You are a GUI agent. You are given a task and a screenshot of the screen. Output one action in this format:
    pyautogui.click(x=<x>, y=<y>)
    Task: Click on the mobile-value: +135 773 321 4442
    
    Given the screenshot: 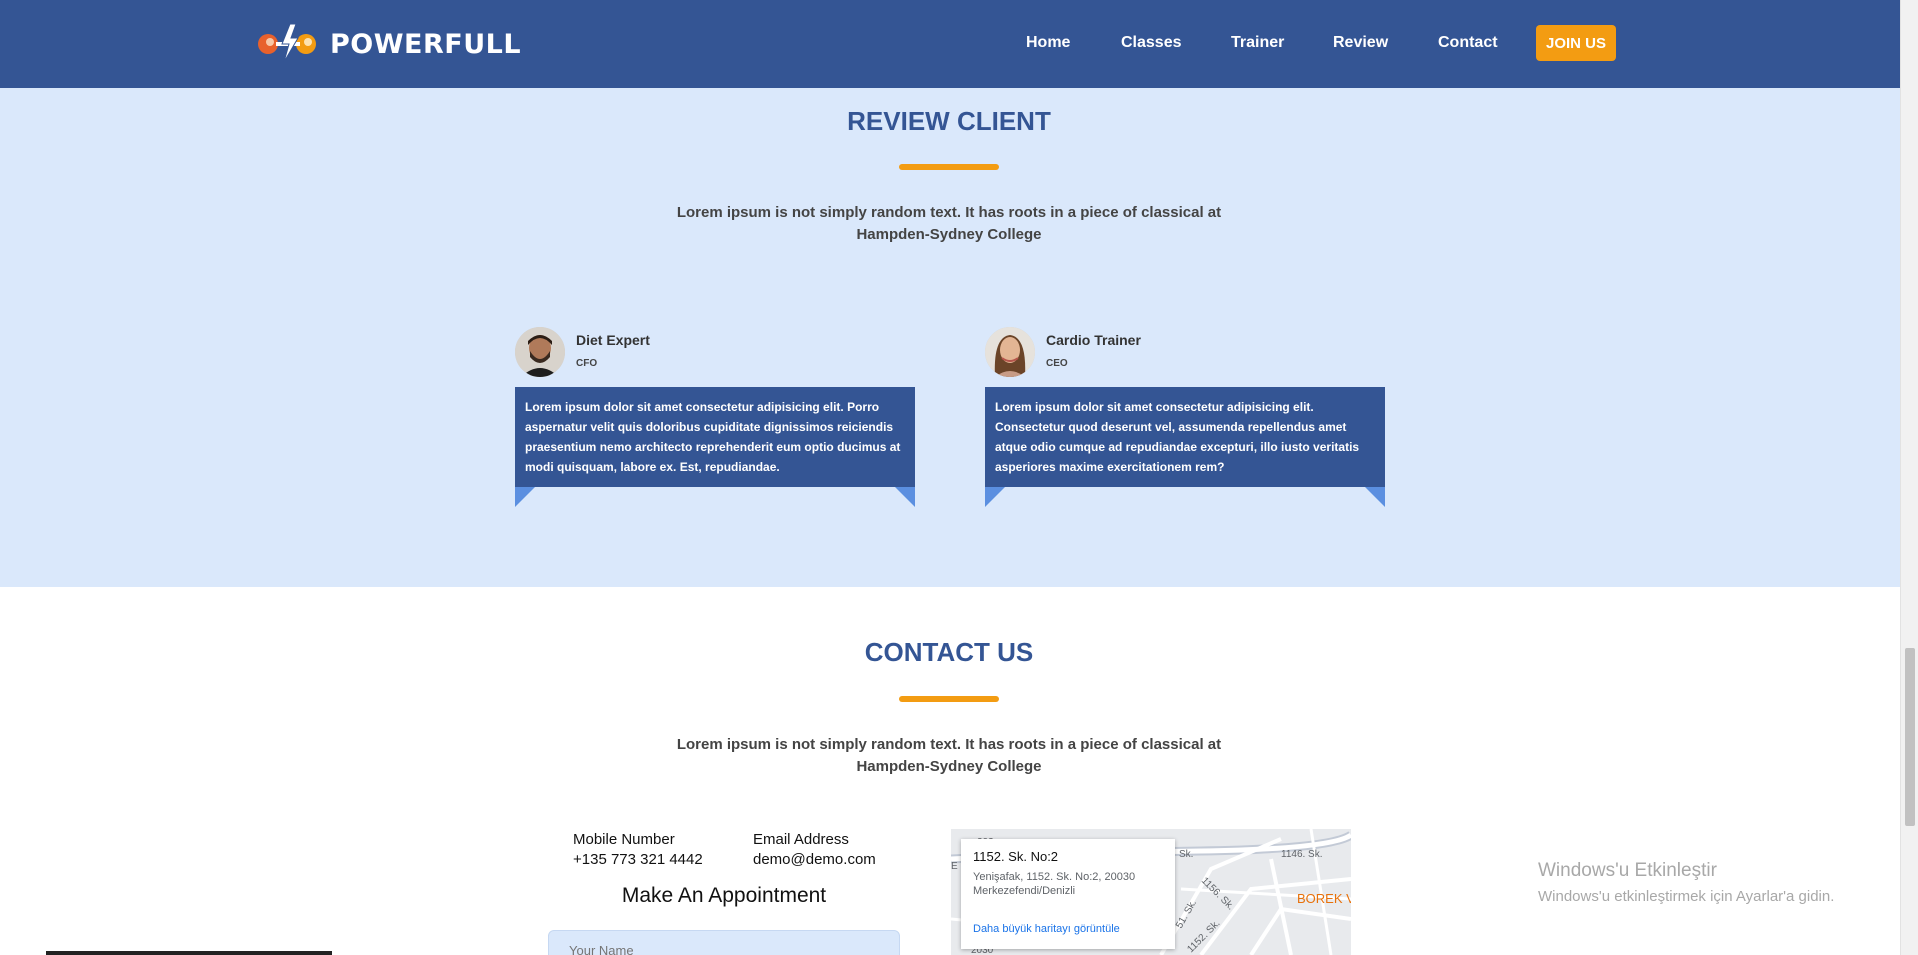 What is the action you would take?
    pyautogui.click(x=638, y=860)
    